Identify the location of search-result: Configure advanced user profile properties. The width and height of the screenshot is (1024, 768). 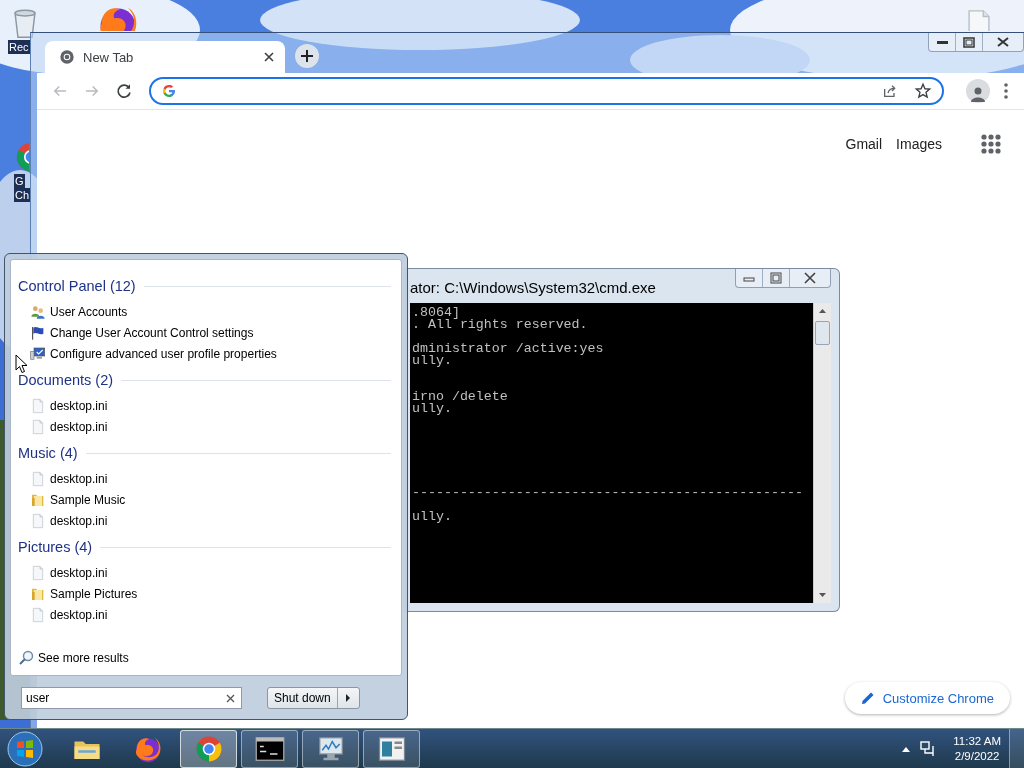
(204, 353).